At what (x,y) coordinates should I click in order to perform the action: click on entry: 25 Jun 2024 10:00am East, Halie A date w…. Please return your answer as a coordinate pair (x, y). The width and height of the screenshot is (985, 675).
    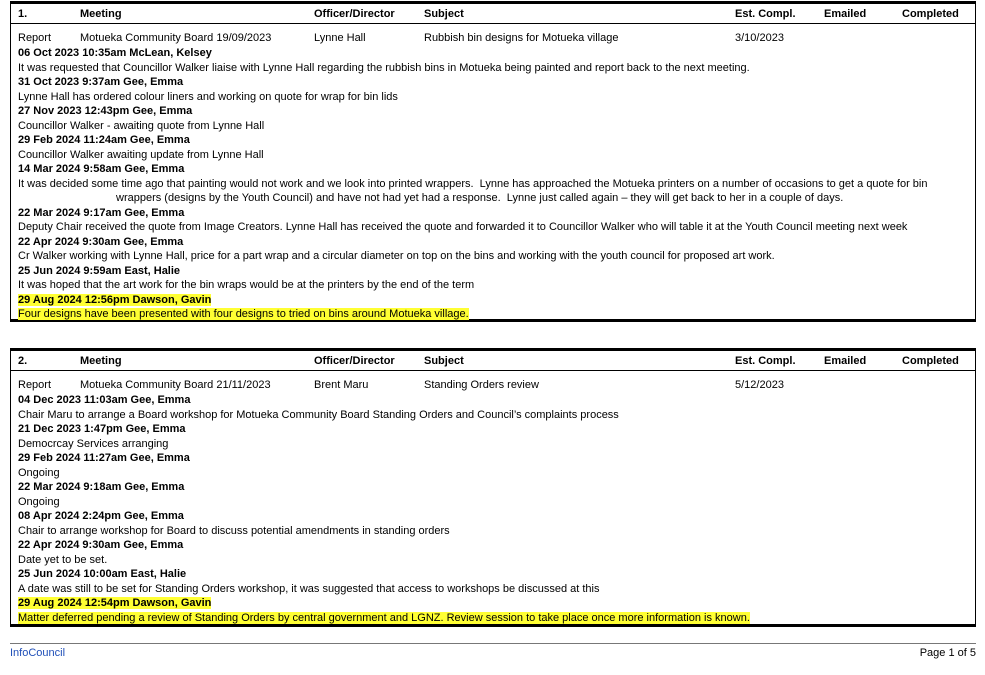
    Looking at the image, I should click on (492, 581).